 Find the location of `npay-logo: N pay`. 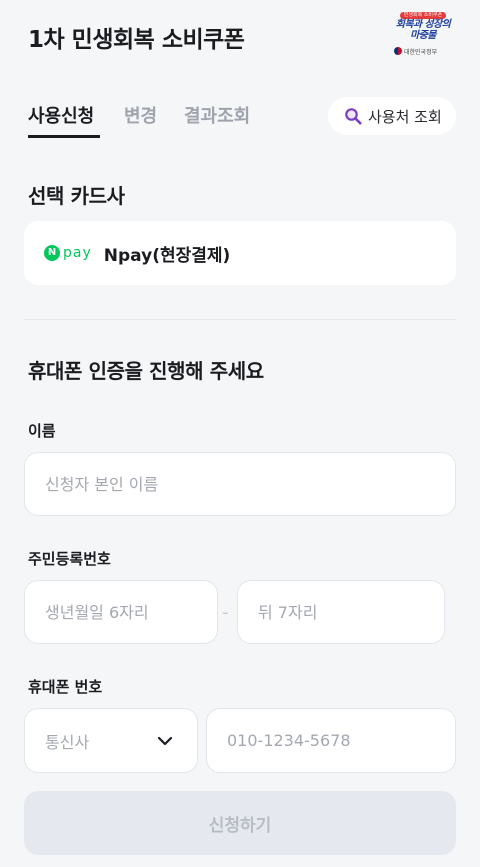

npay-logo: N pay is located at coordinates (68, 253).